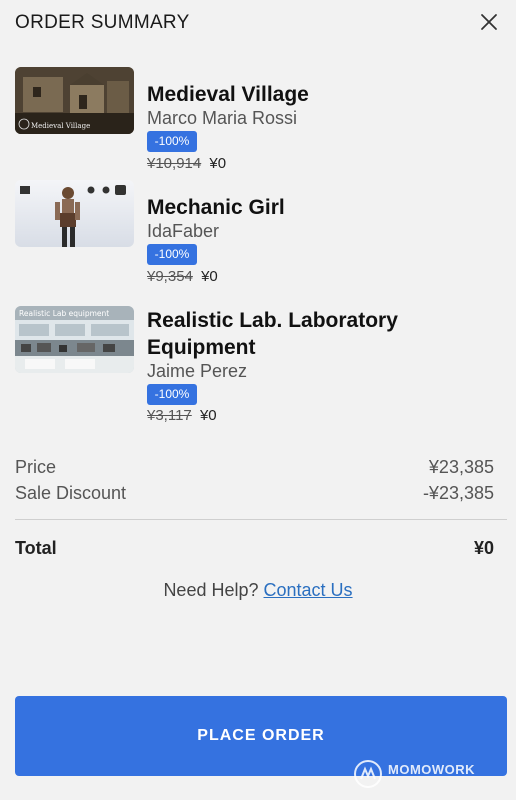 This screenshot has width=516, height=800. Describe the element at coordinates (64, 313) in the screenshot. I see `thumbnail-caption: Realistic Lab equipment` at that location.